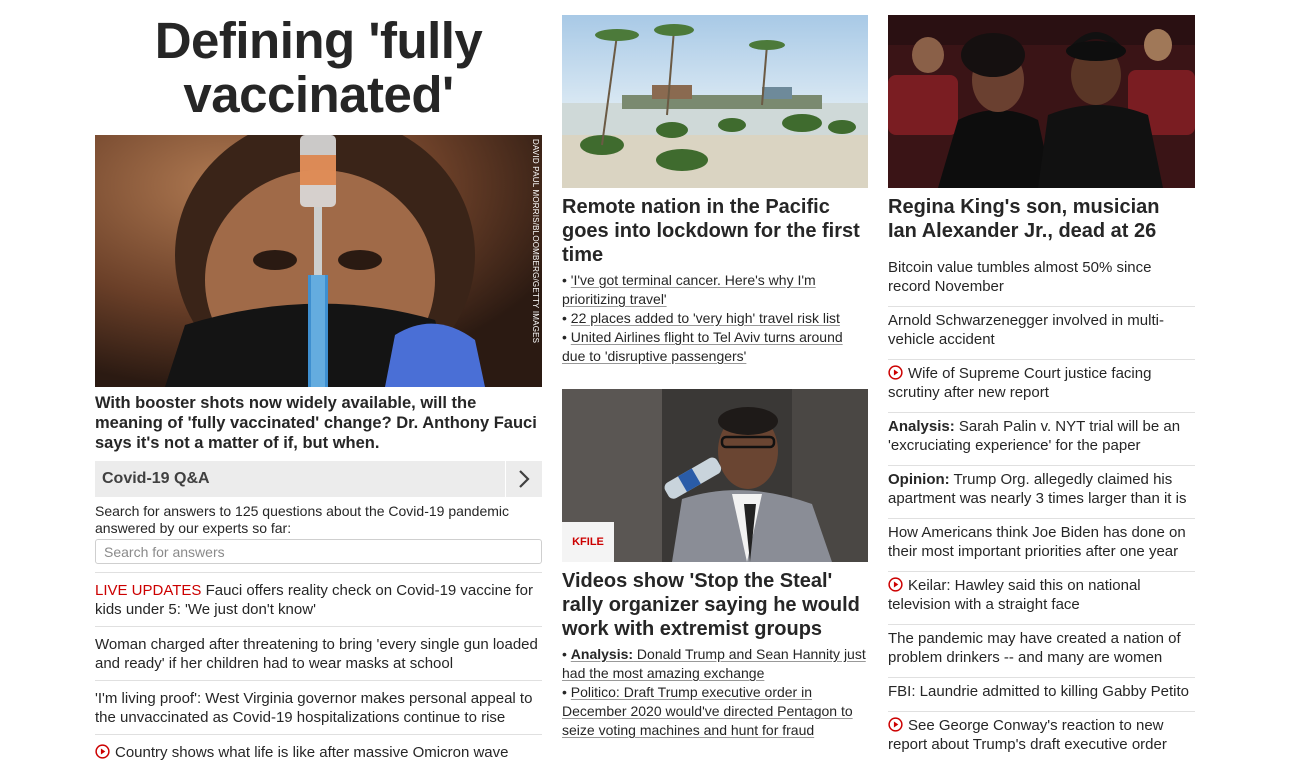 This screenshot has height=776, width=1290. Describe the element at coordinates (318, 68) in the screenshot. I see `hero-headline: Defining 'fully vaccinated'` at that location.